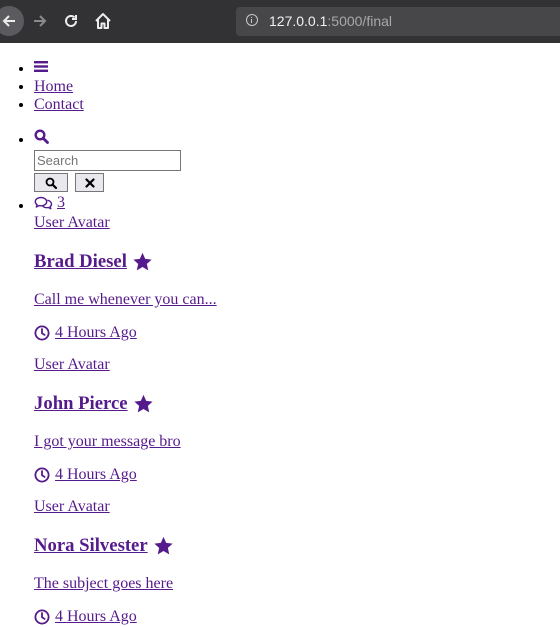 The image size is (560, 627). Describe the element at coordinates (107, 441) in the screenshot. I see `subject-link: I got your message bro` at that location.